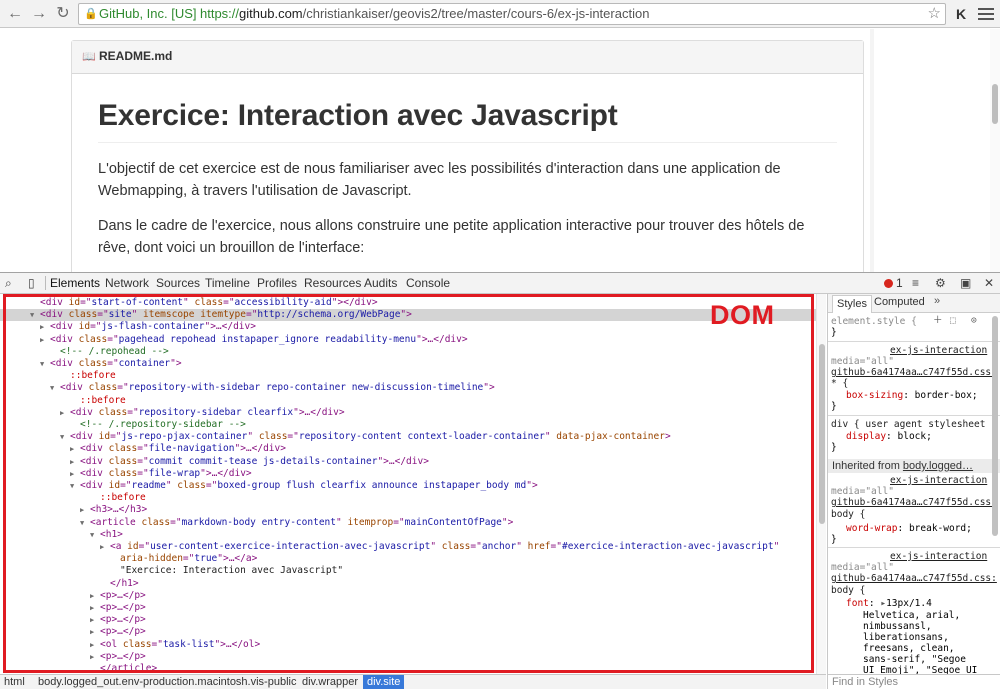  Describe the element at coordinates (31, 283) in the screenshot. I see `device-mode-icon: ▯` at that location.